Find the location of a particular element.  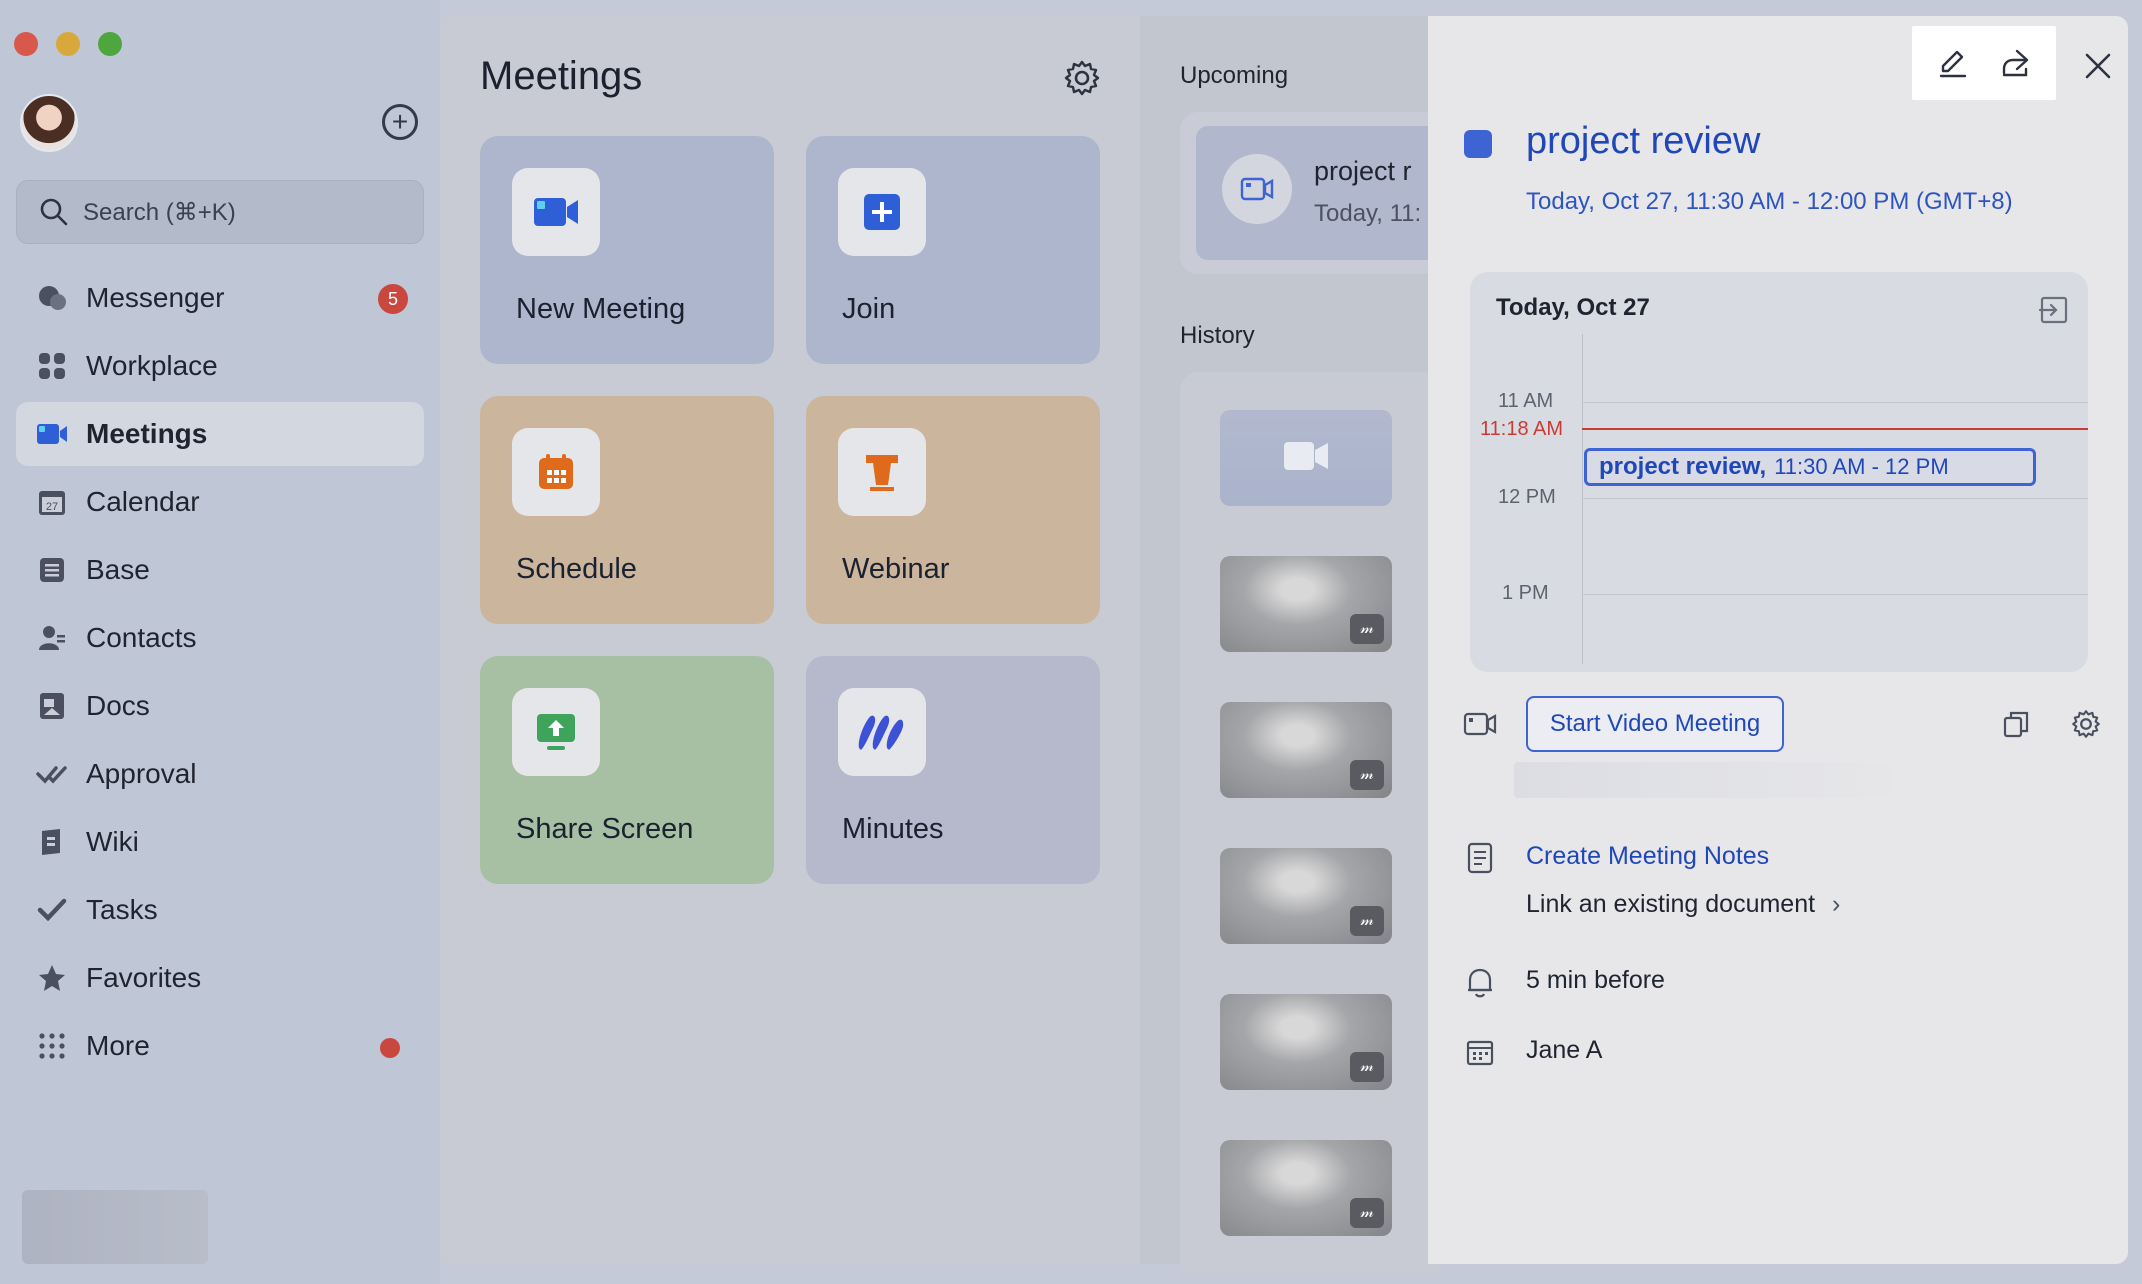

sidebar-item-label: More is located at coordinates (118, 1045).